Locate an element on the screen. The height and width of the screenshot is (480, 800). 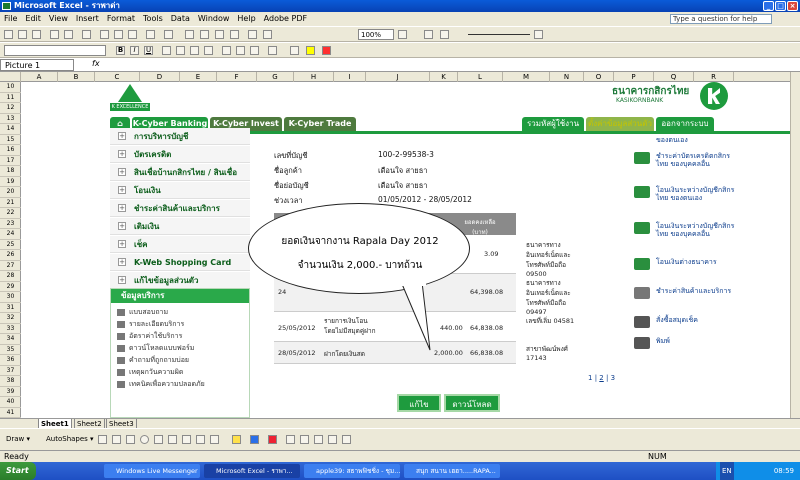
font-select is located at coordinates (55, 50).